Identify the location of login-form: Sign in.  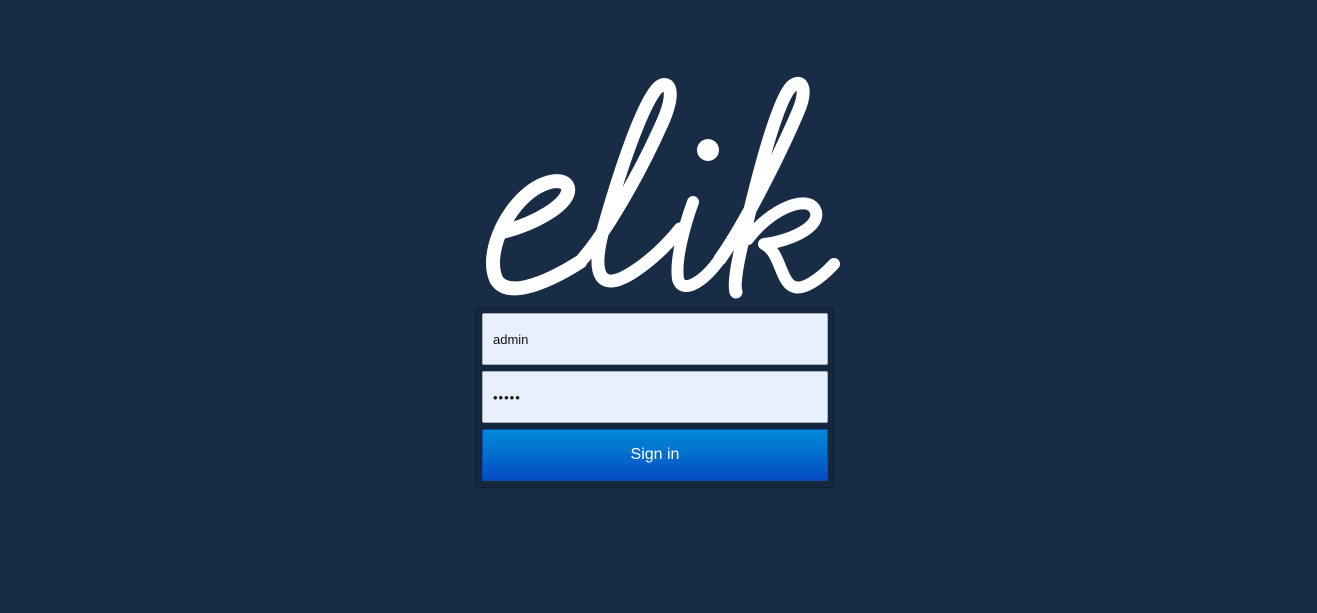
(654, 397).